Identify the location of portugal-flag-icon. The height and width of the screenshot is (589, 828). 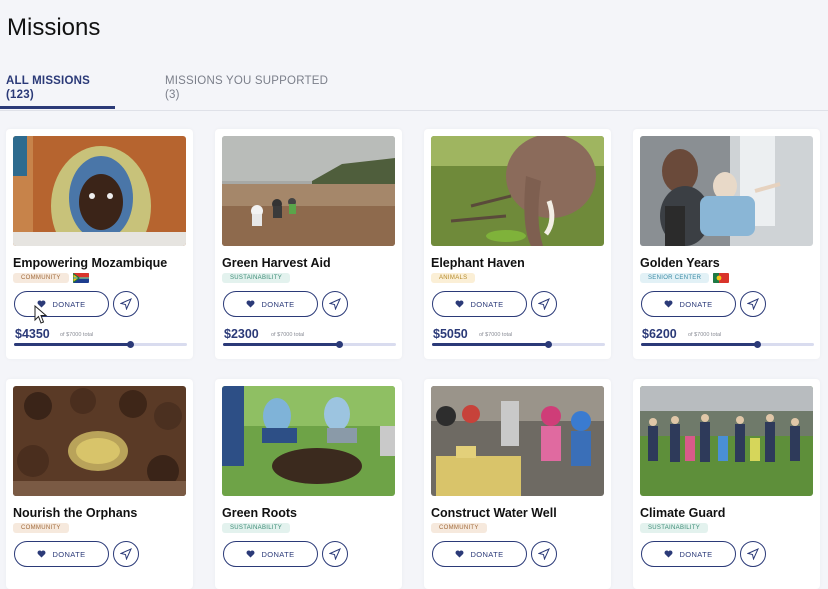
(721, 278).